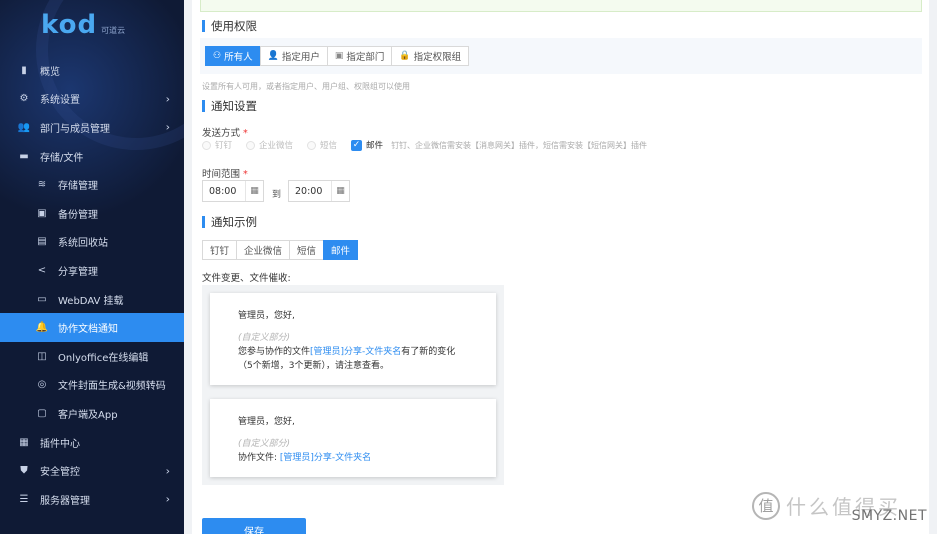 The image size is (937, 534). I want to click on bar-chart-icon: ▮, so click(24, 70).